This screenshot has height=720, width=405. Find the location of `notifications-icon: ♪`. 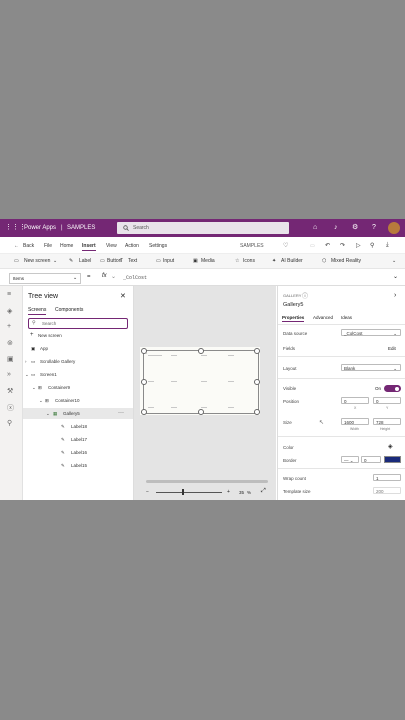

notifications-icon: ♪ is located at coordinates (336, 228).